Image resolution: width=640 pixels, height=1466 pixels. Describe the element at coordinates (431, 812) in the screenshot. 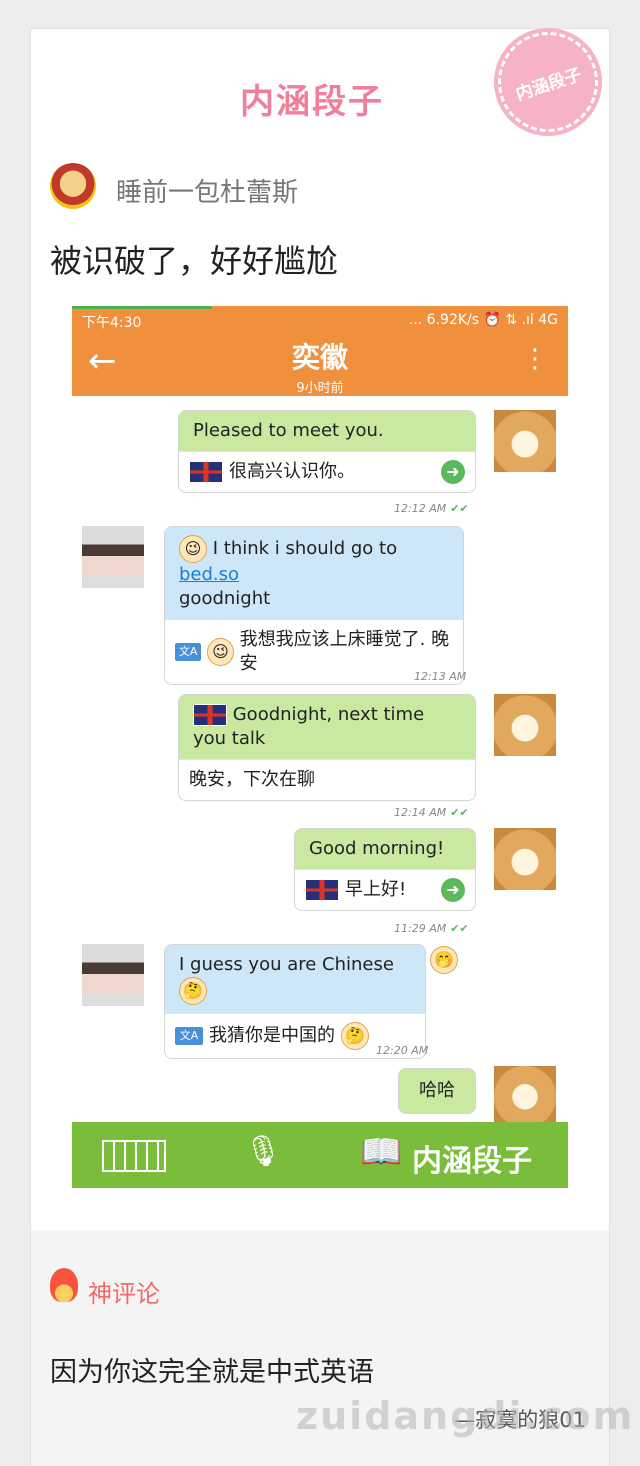

I see `message-timestamp: 12:14 AM ✔✔` at that location.